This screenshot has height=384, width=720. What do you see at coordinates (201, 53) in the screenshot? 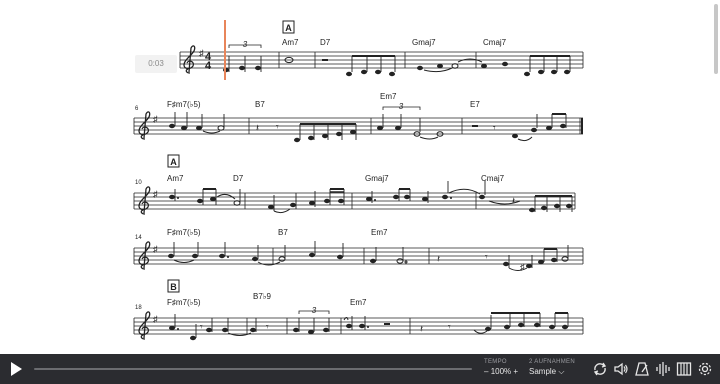
I see `key-sharp: ♯` at bounding box center [201, 53].